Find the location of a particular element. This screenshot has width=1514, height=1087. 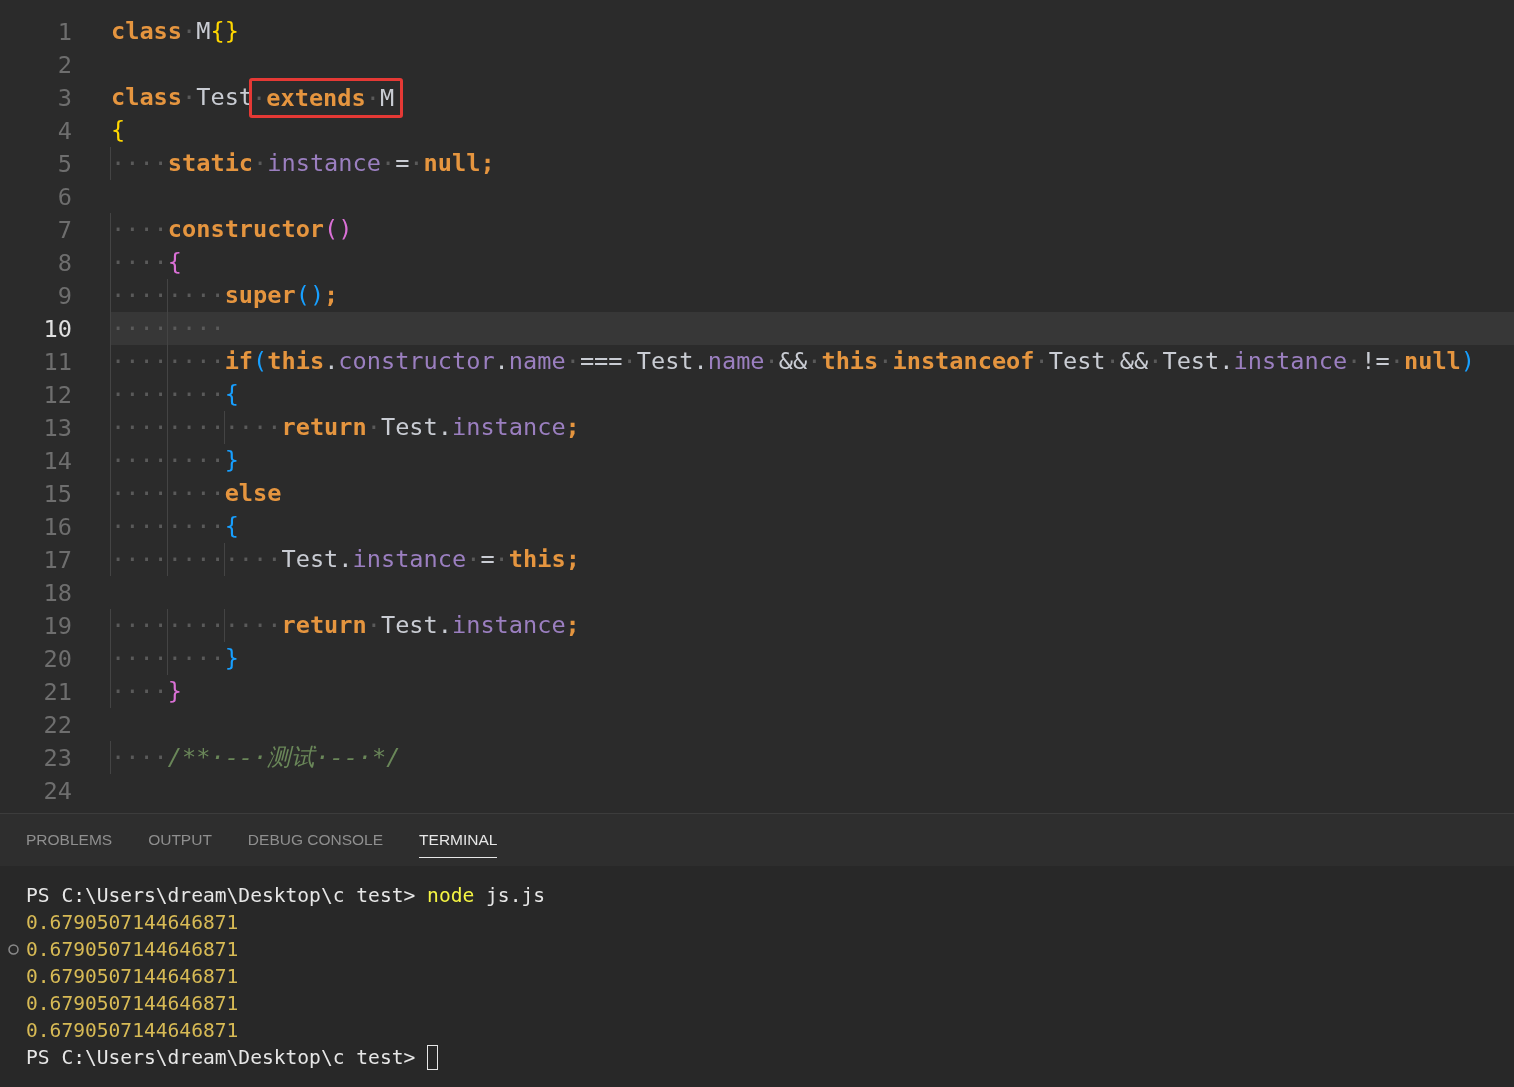

line-number: 4 is located at coordinates (64, 130).